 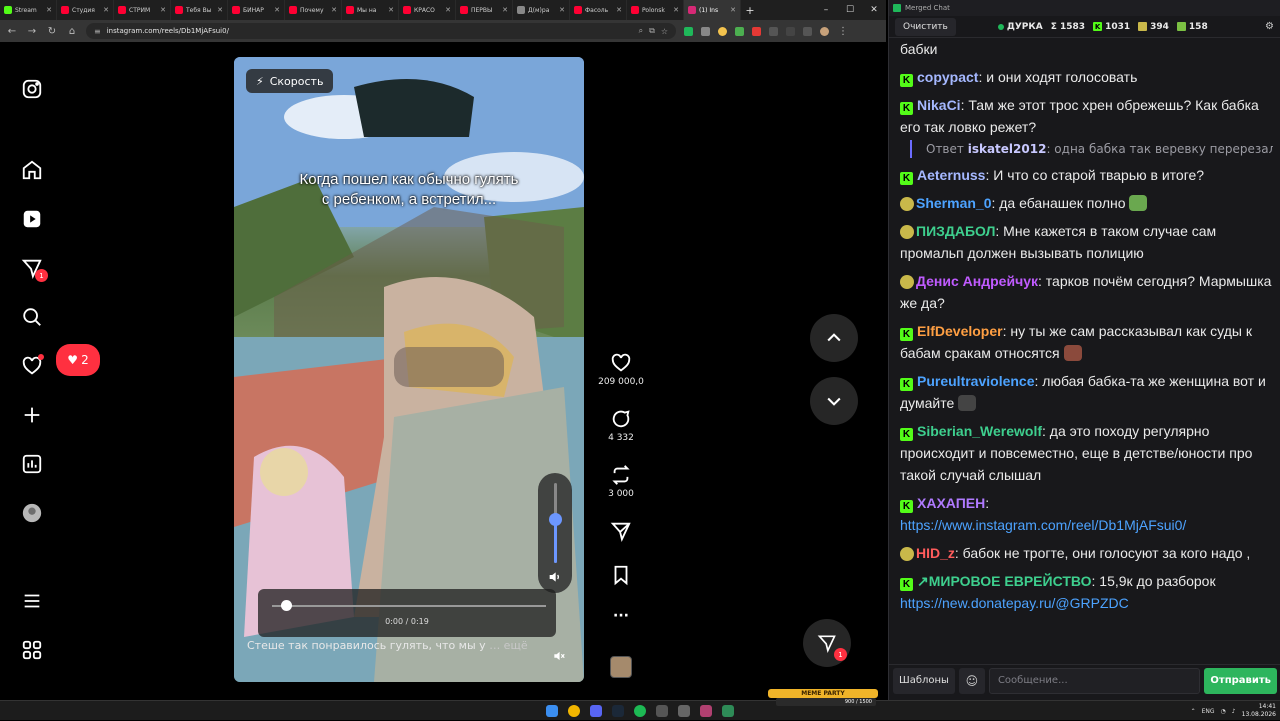 What do you see at coordinates (85, 10) in the screenshot?
I see `browser-tab: Студия ✕` at bounding box center [85, 10].